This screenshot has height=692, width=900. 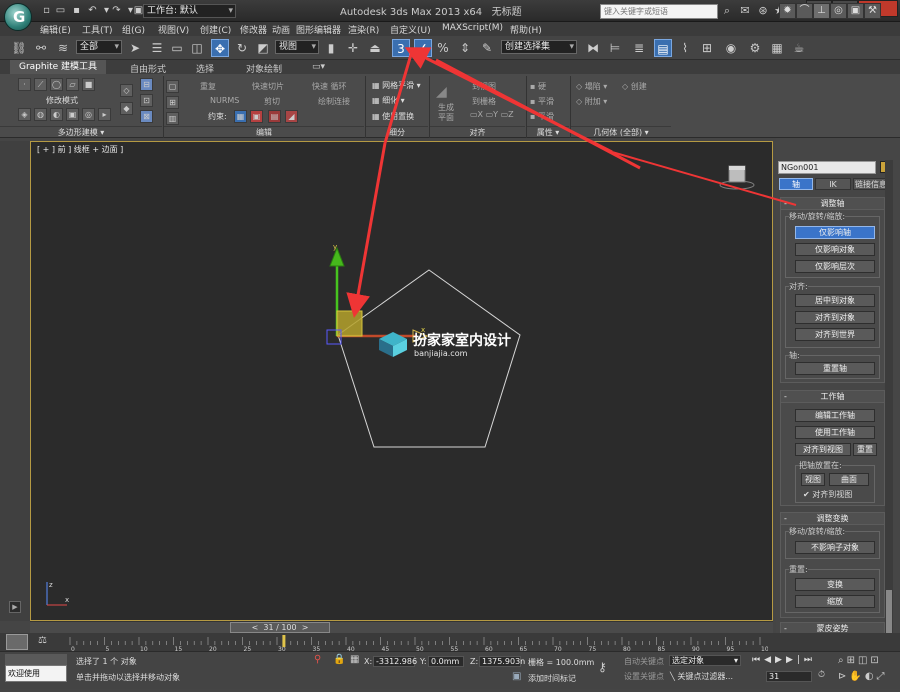 I want to click on affect-hierarchy-only-button: 仅影响层次, so click(x=835, y=266).